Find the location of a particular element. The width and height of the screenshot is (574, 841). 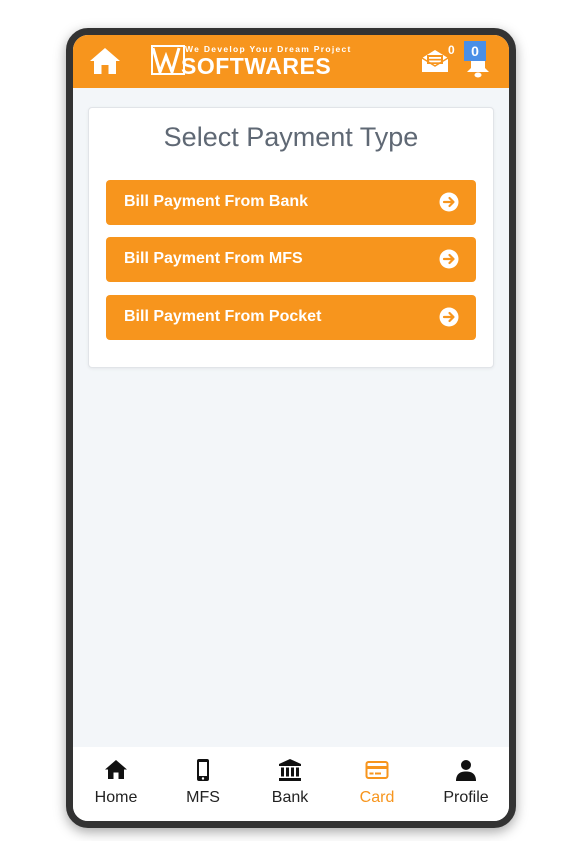

nav-label-home: Home is located at coordinates (116, 797).